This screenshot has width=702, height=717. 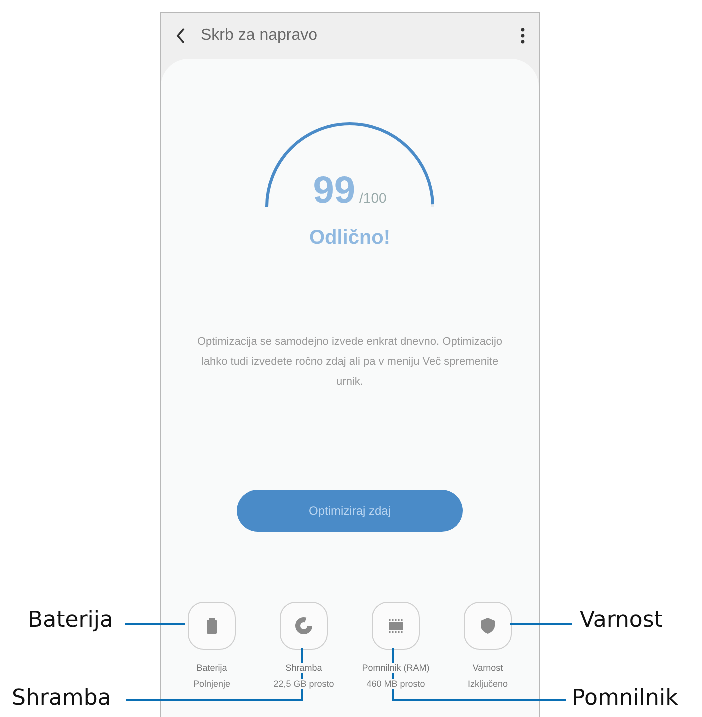 I want to click on back-icon, so click(x=181, y=36).